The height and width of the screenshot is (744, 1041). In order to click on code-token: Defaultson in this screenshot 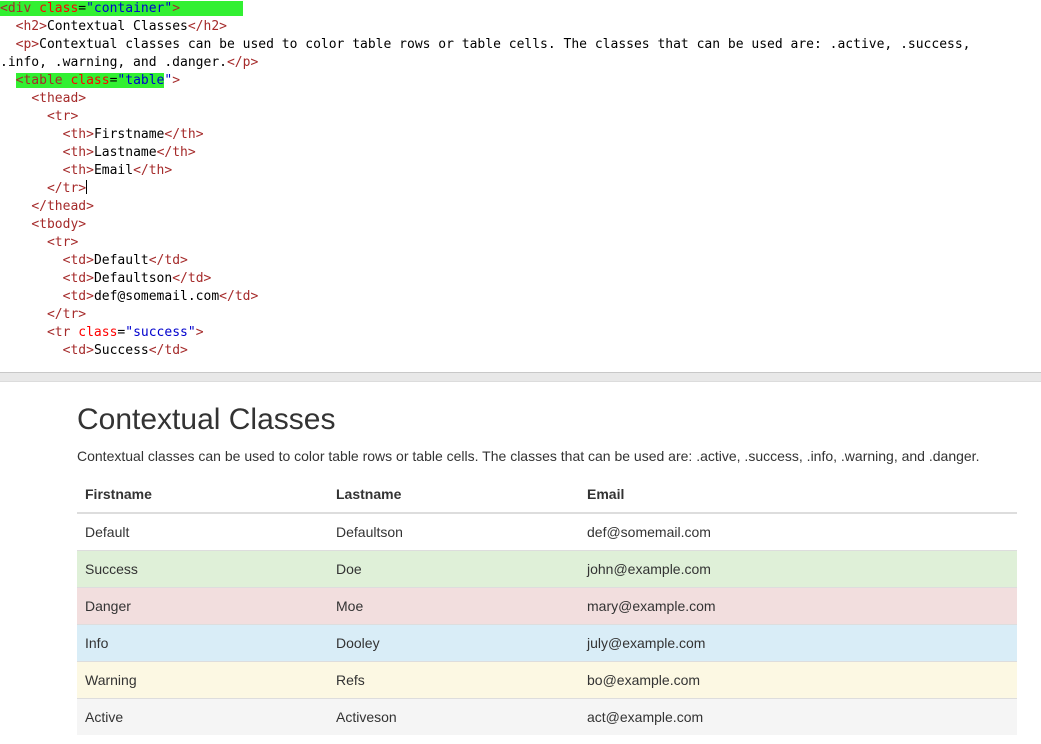, I will do `click(133, 278)`.